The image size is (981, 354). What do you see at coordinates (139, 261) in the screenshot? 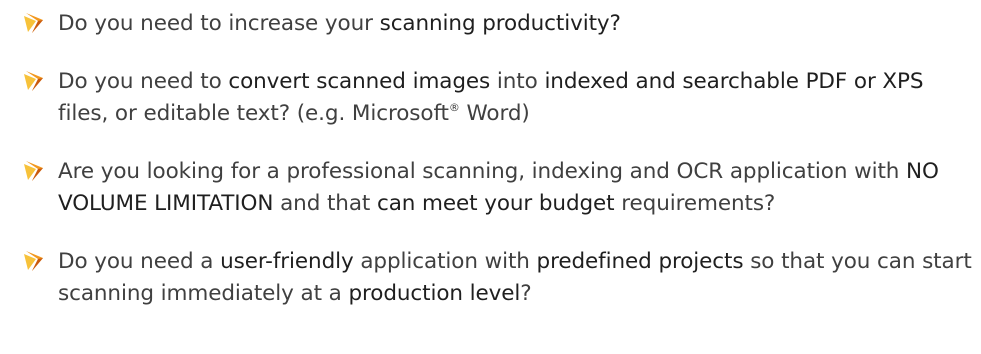
I see `text-segment: Do you need a` at bounding box center [139, 261].